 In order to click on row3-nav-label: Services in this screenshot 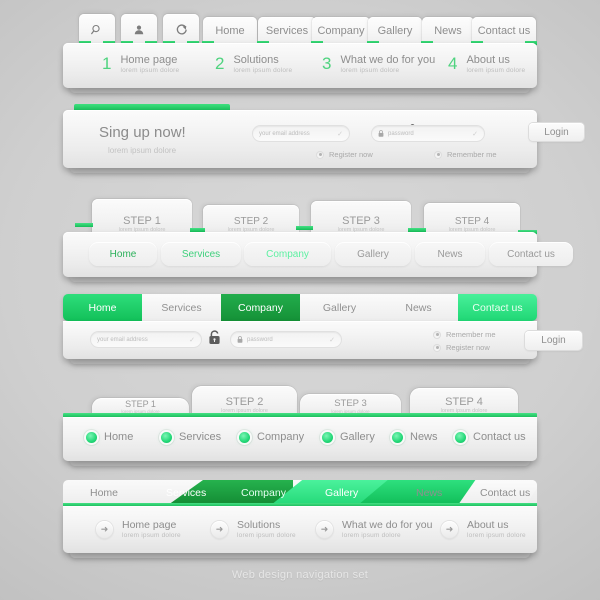, I will do `click(201, 254)`.